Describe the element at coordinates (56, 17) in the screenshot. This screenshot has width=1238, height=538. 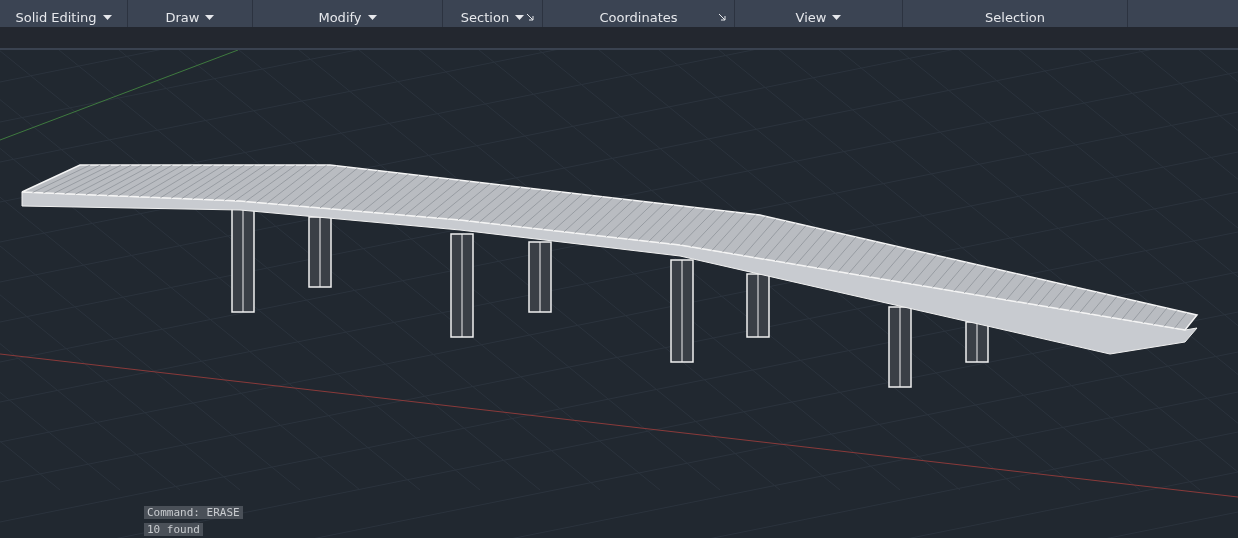
I see `panel-title: Solid Editing` at that location.